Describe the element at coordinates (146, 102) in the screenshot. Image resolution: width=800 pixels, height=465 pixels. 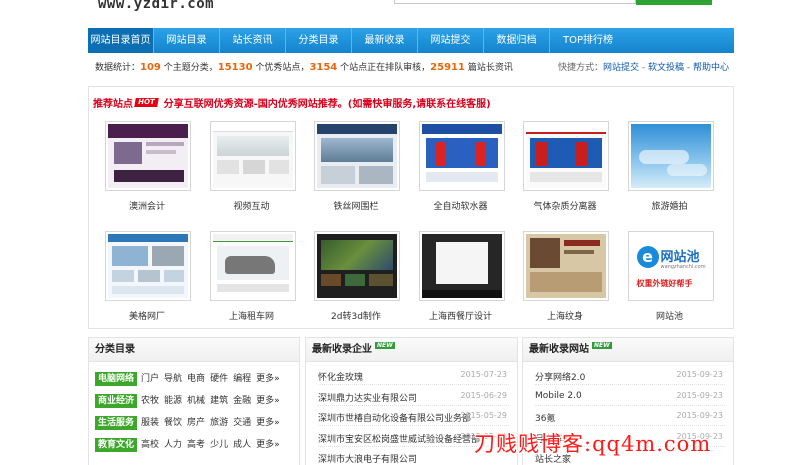
I see `hot-badge: HOT` at that location.